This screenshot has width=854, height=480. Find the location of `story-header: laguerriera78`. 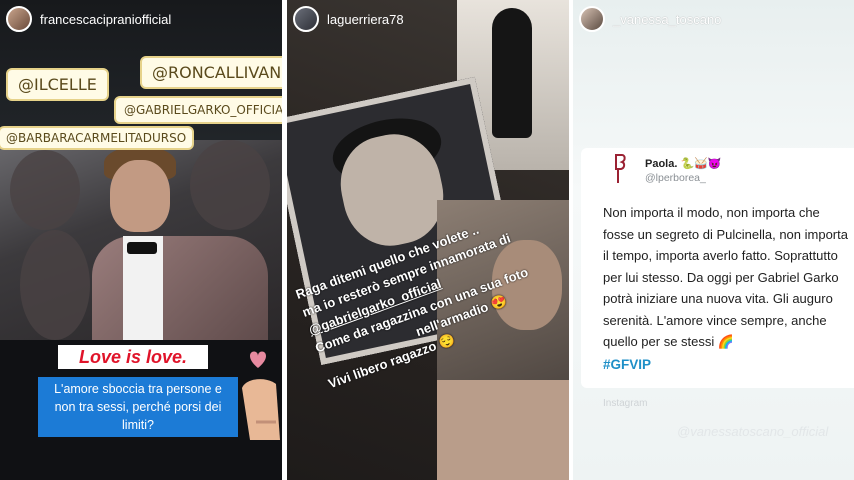

story-header: laguerriera78 is located at coordinates (348, 19).